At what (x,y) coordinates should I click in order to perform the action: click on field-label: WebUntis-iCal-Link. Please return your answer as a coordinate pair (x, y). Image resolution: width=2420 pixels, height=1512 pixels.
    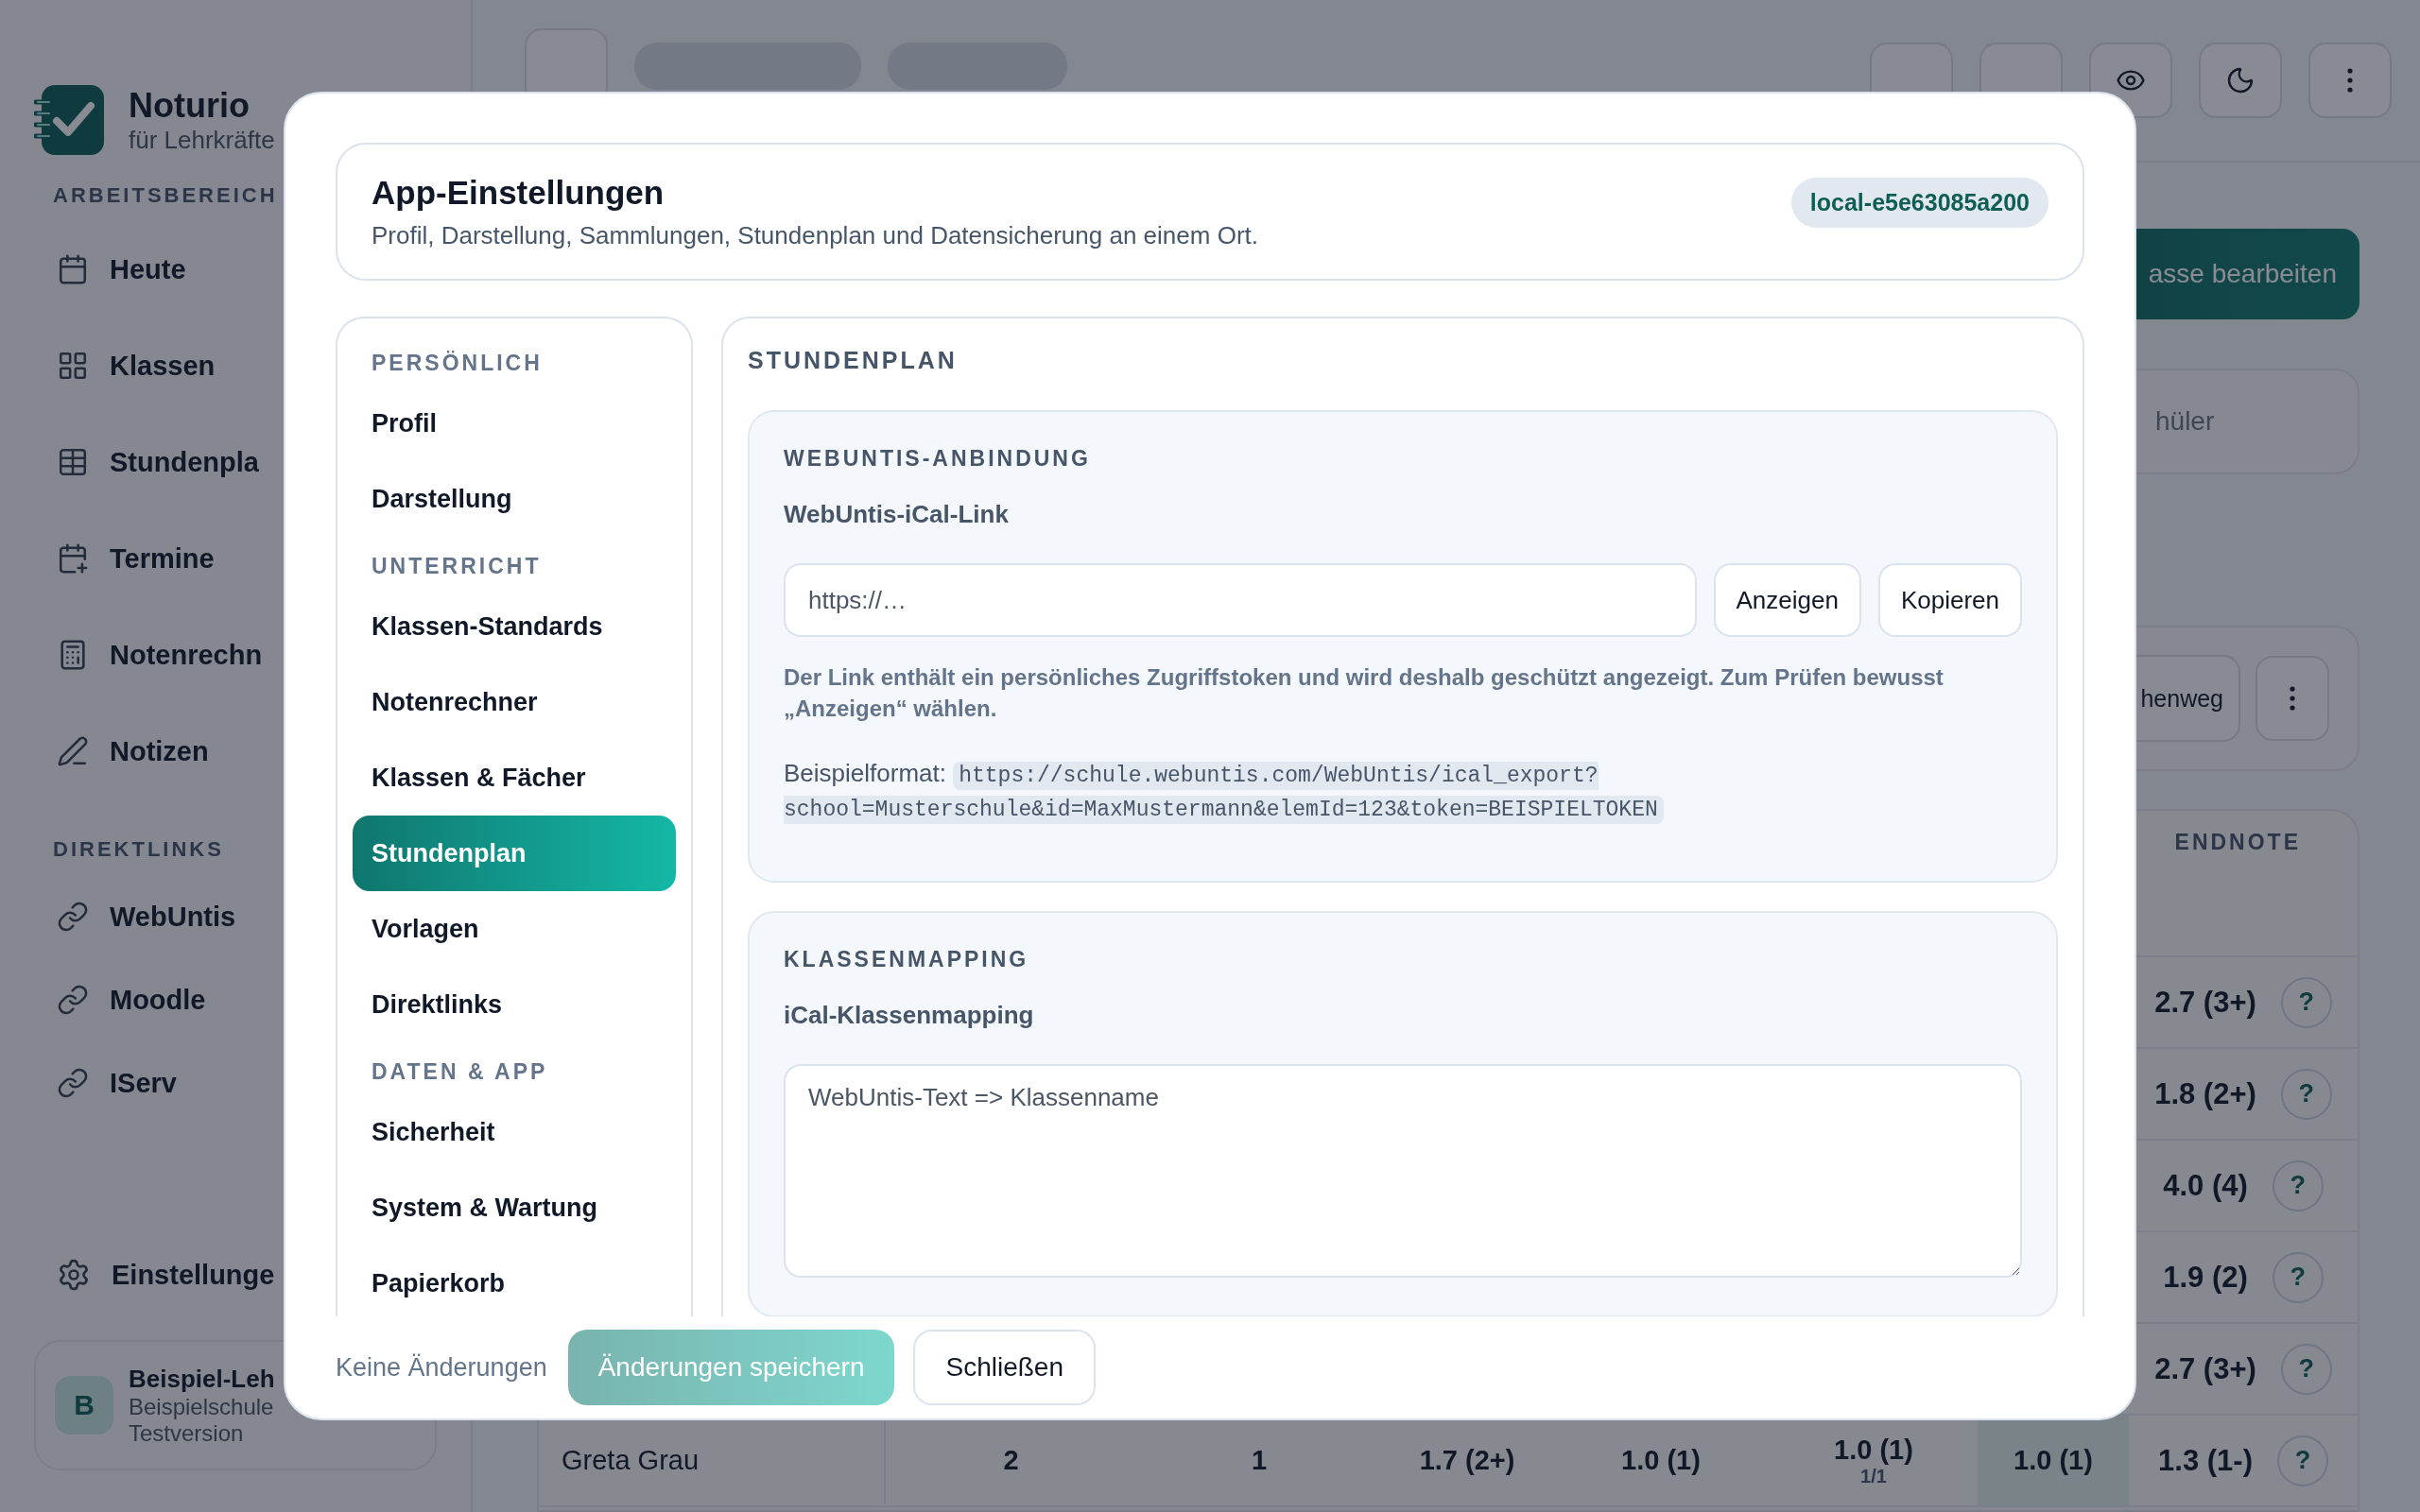
    Looking at the image, I should click on (897, 514).